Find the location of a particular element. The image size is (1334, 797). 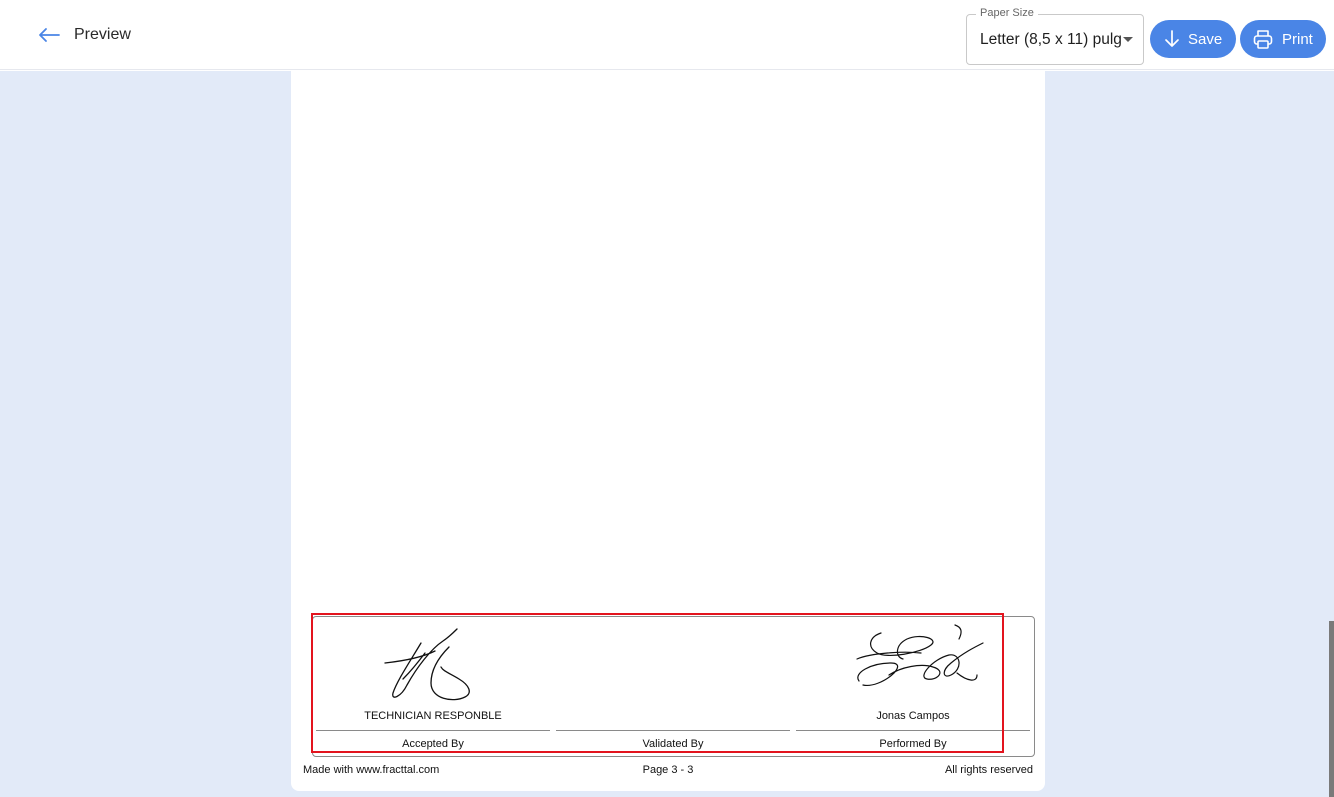

printer-icon is located at coordinates (1263, 39).